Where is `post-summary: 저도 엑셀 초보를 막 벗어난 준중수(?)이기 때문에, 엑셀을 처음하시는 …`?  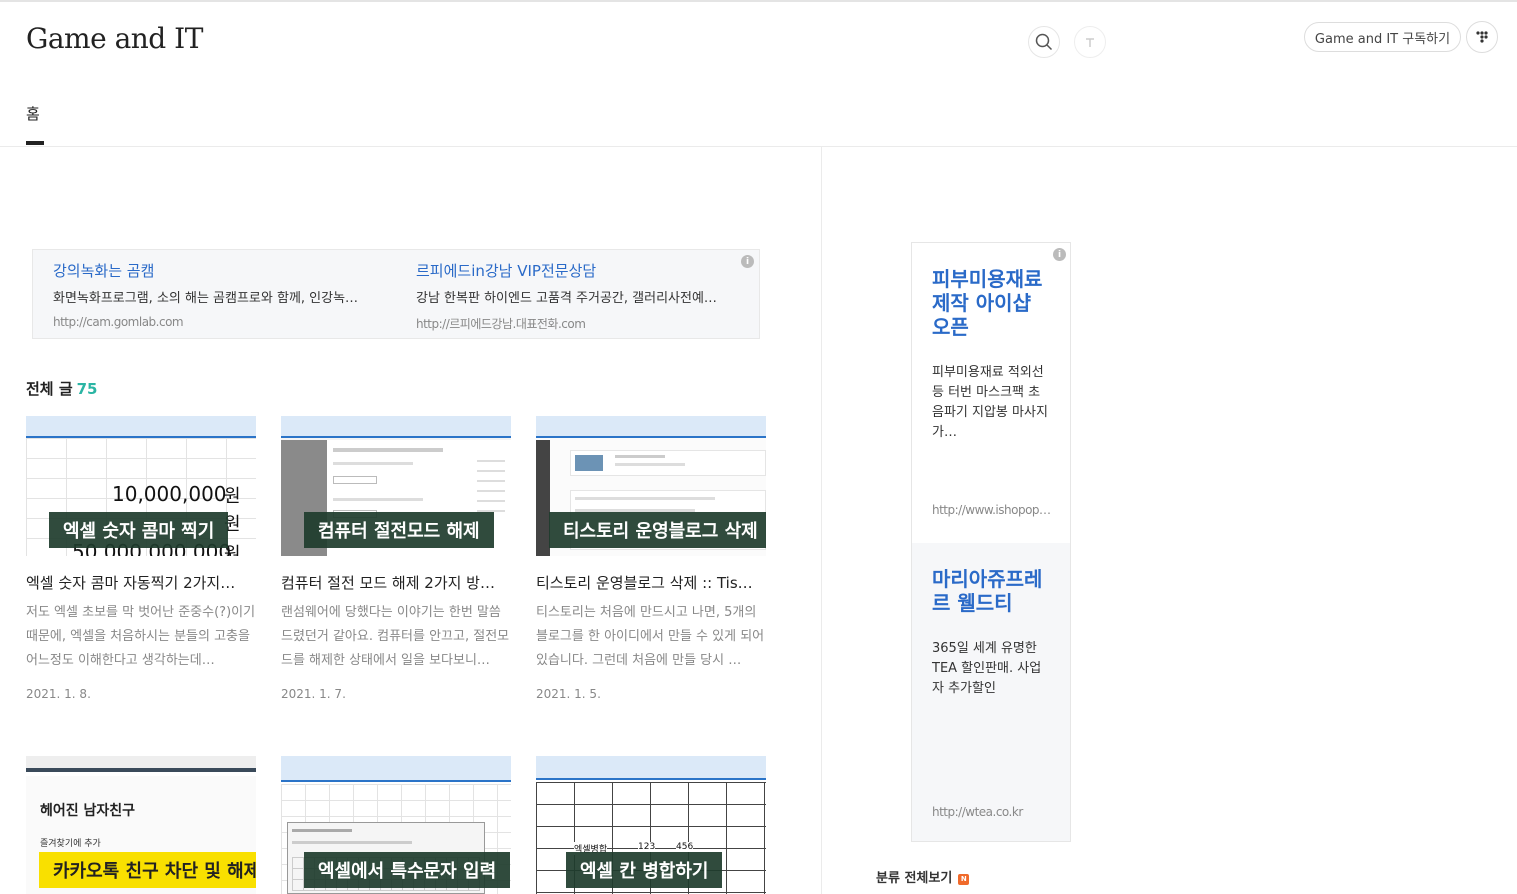 post-summary: 저도 엑셀 초보를 막 벗어난 준중수(?)이기 때문에, 엑셀을 처음하시는 … is located at coordinates (141, 637).